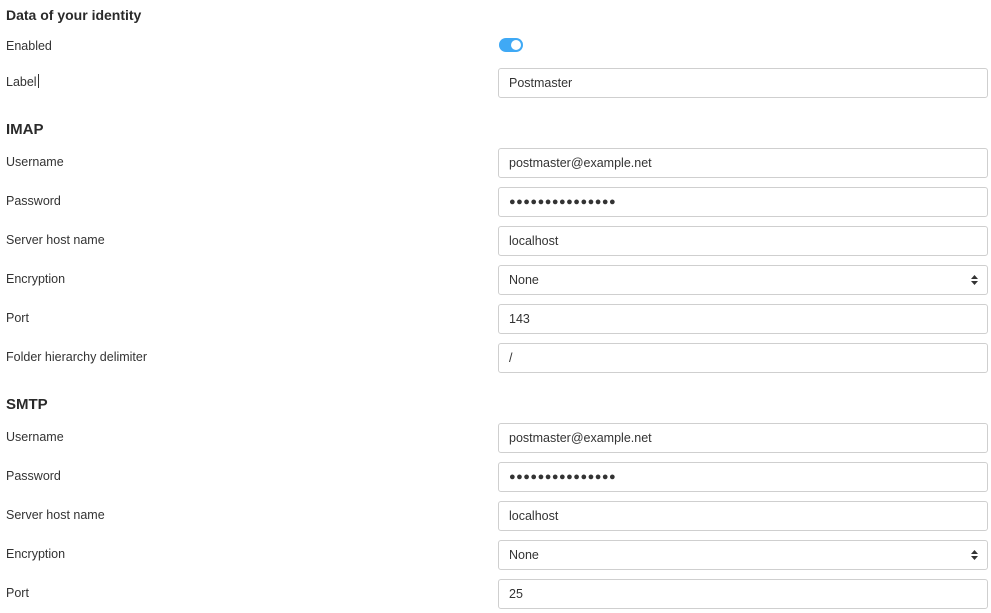 The width and height of the screenshot is (991, 613). I want to click on imap-host-input, so click(743, 241).